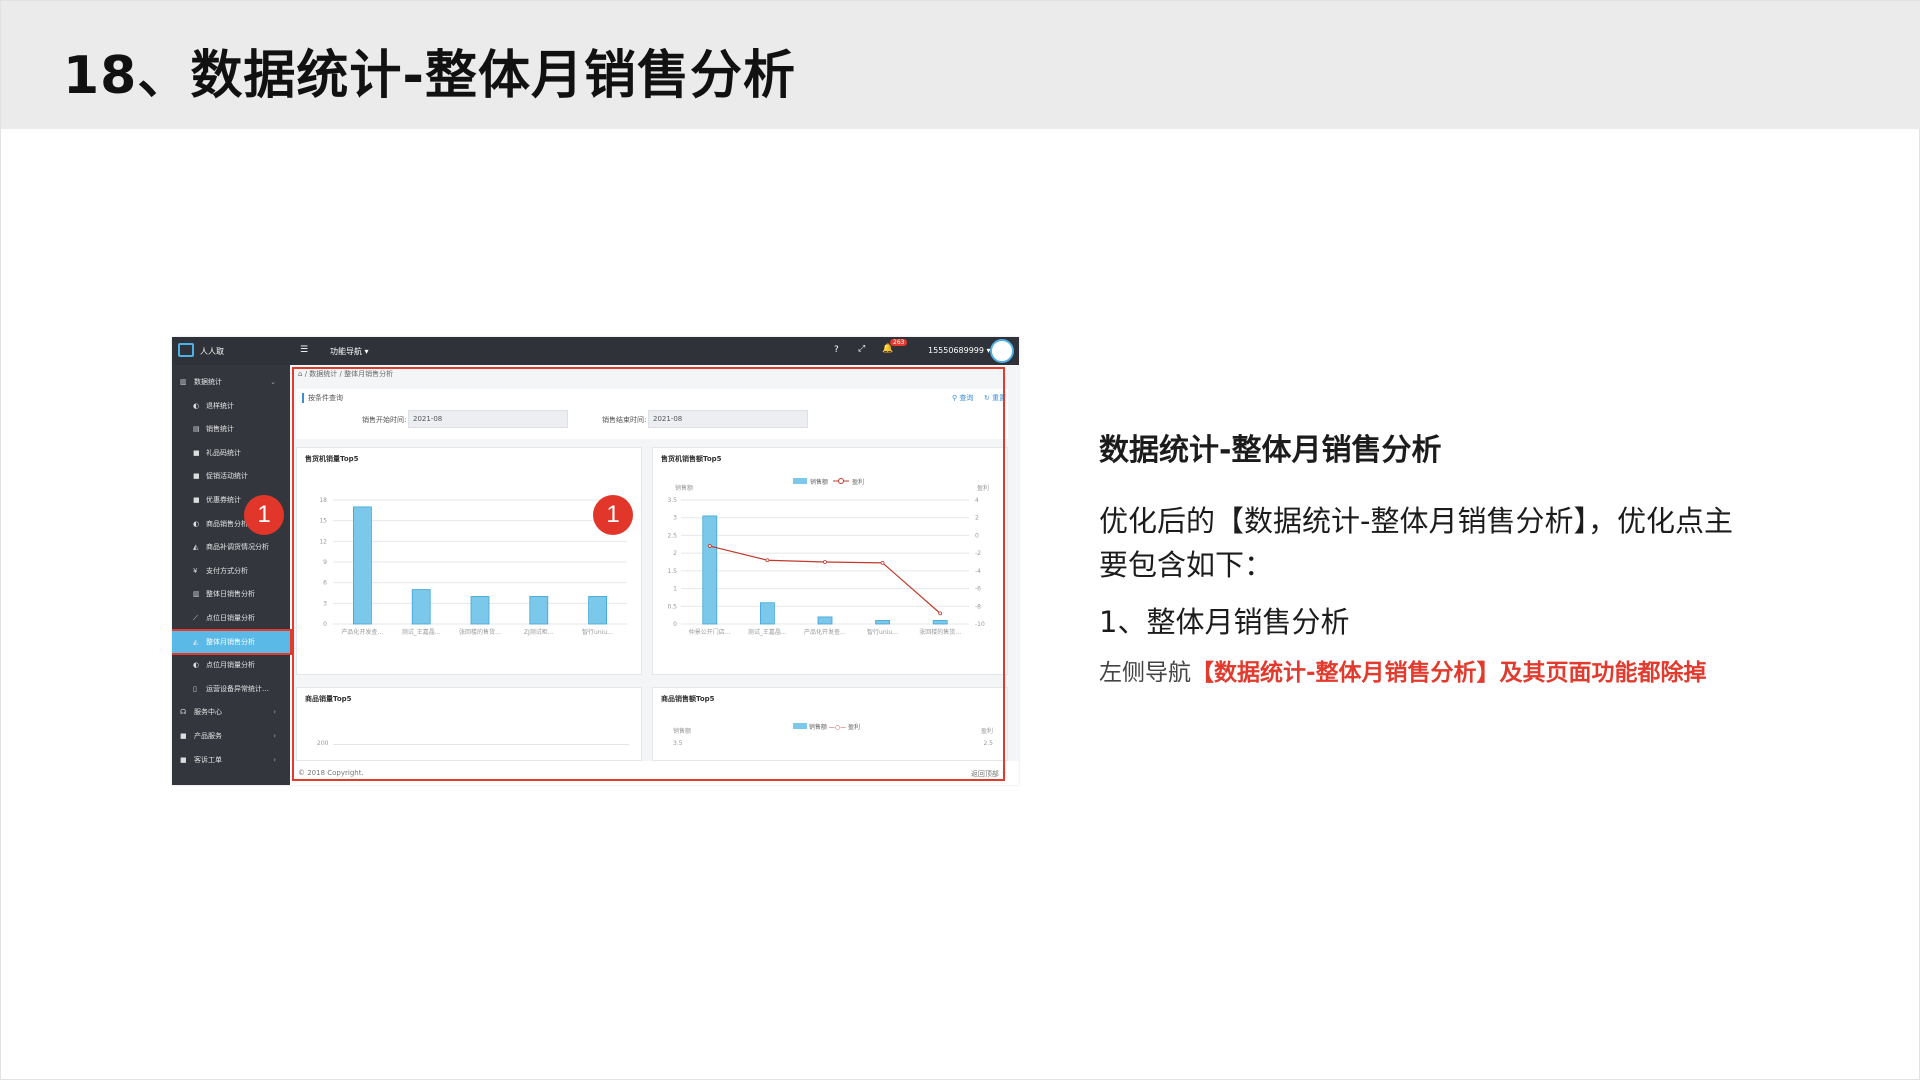 Image resolution: width=1920 pixels, height=1080 pixels. What do you see at coordinates (208, 736) in the screenshot?
I see `sidebar-item-label: 产品服务` at bounding box center [208, 736].